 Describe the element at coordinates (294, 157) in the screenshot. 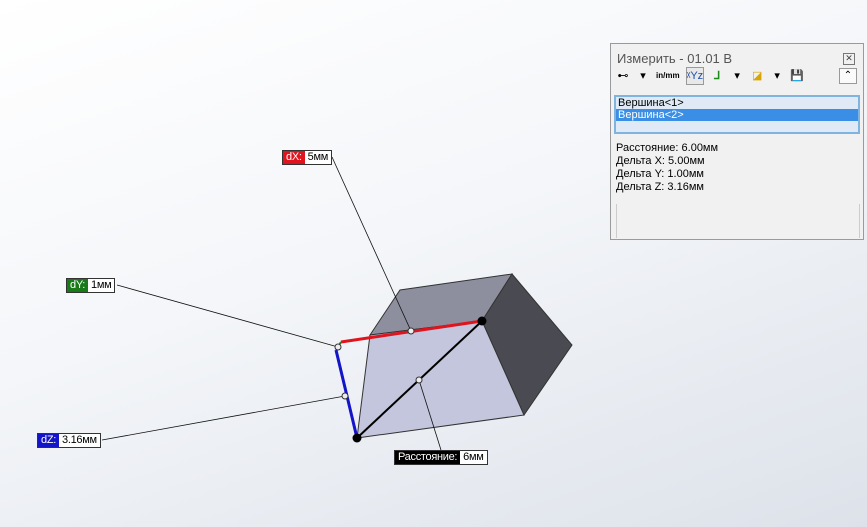

I see `dx-key: dX:` at that location.